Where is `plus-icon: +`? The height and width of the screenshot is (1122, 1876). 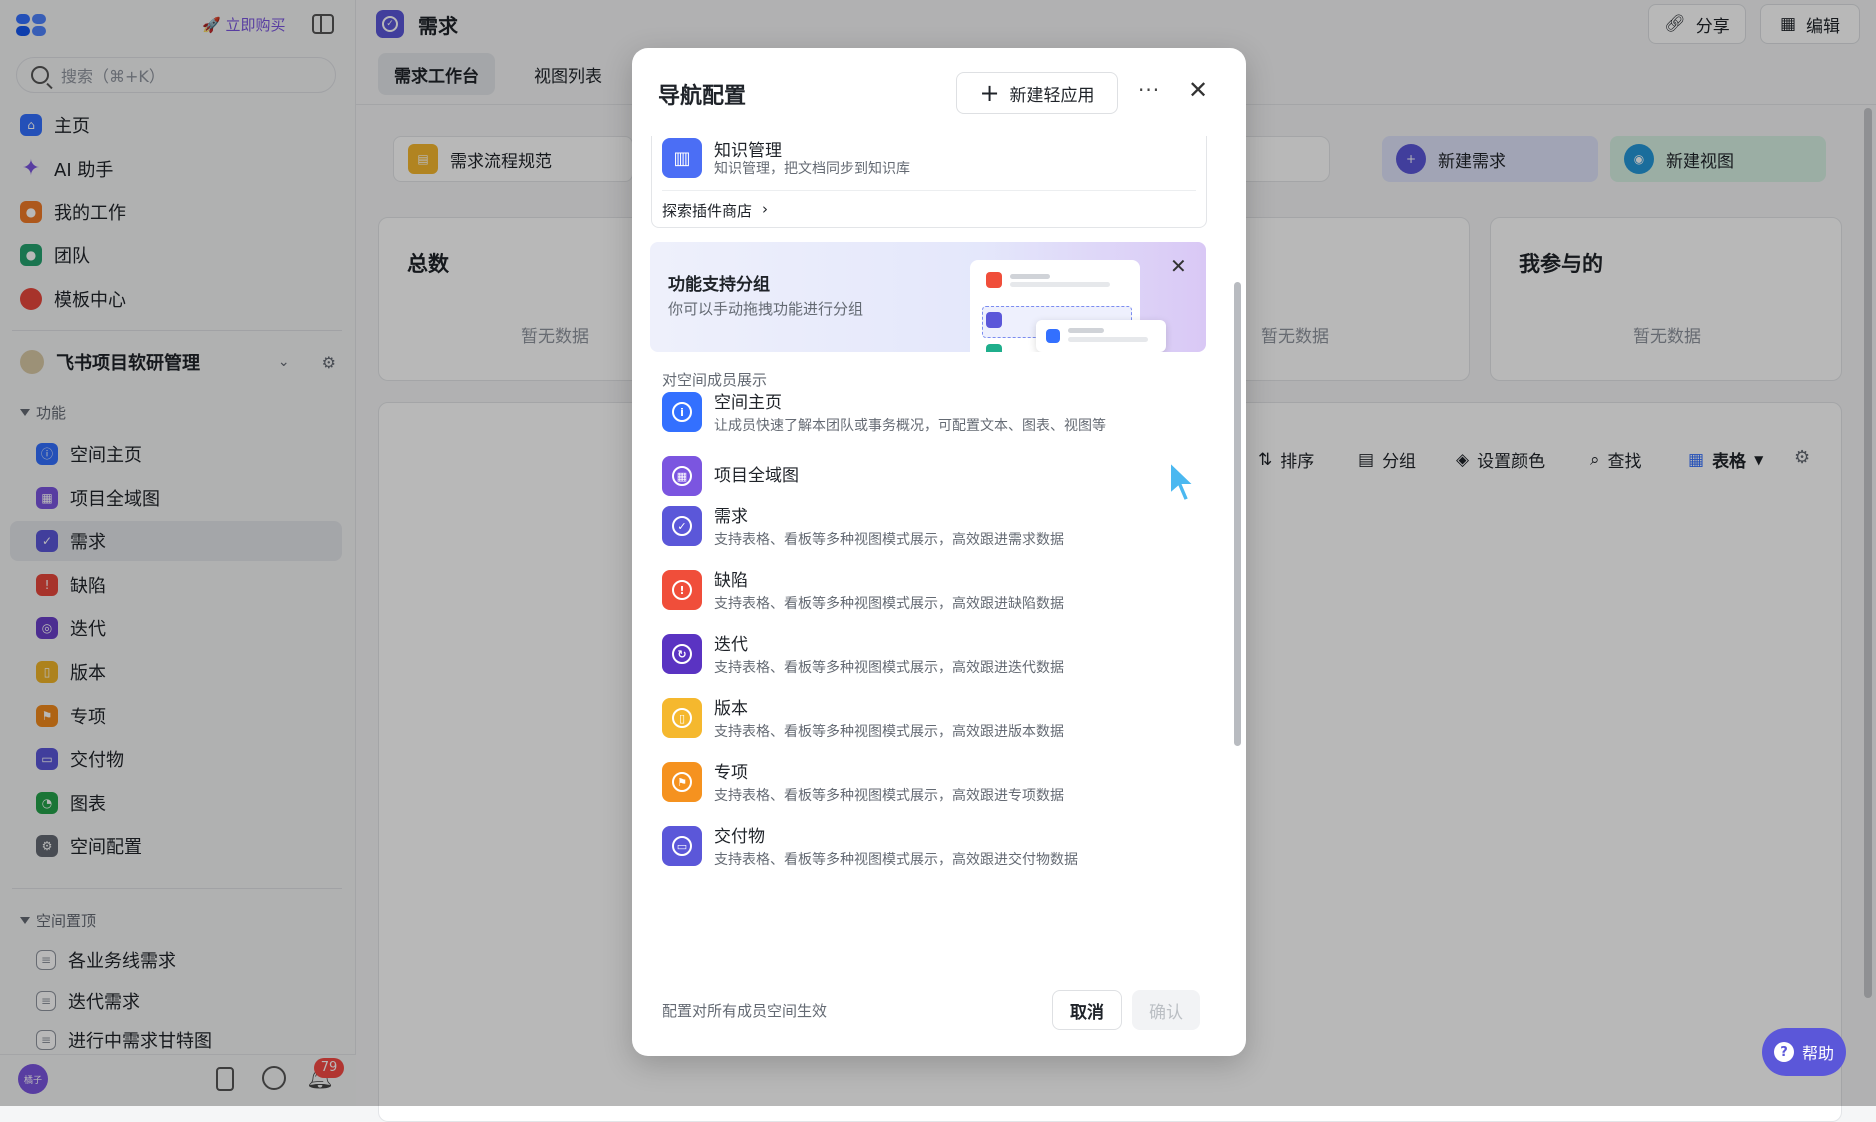 plus-icon: + is located at coordinates (989, 93).